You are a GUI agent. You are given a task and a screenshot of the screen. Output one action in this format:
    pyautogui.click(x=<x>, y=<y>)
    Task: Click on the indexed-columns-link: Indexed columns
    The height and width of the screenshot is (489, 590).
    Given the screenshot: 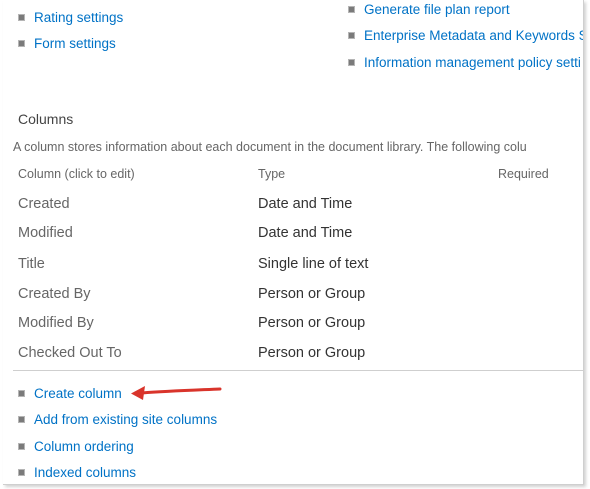 What is the action you would take?
    pyautogui.click(x=77, y=472)
    